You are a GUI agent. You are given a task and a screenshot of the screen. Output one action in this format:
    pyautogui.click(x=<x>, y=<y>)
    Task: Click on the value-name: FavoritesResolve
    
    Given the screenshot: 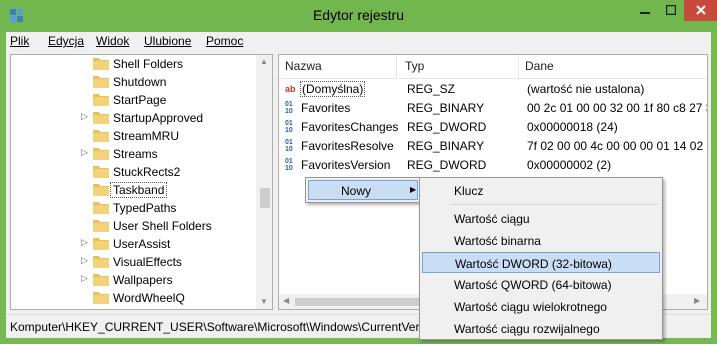 What is the action you would take?
    pyautogui.click(x=347, y=146)
    